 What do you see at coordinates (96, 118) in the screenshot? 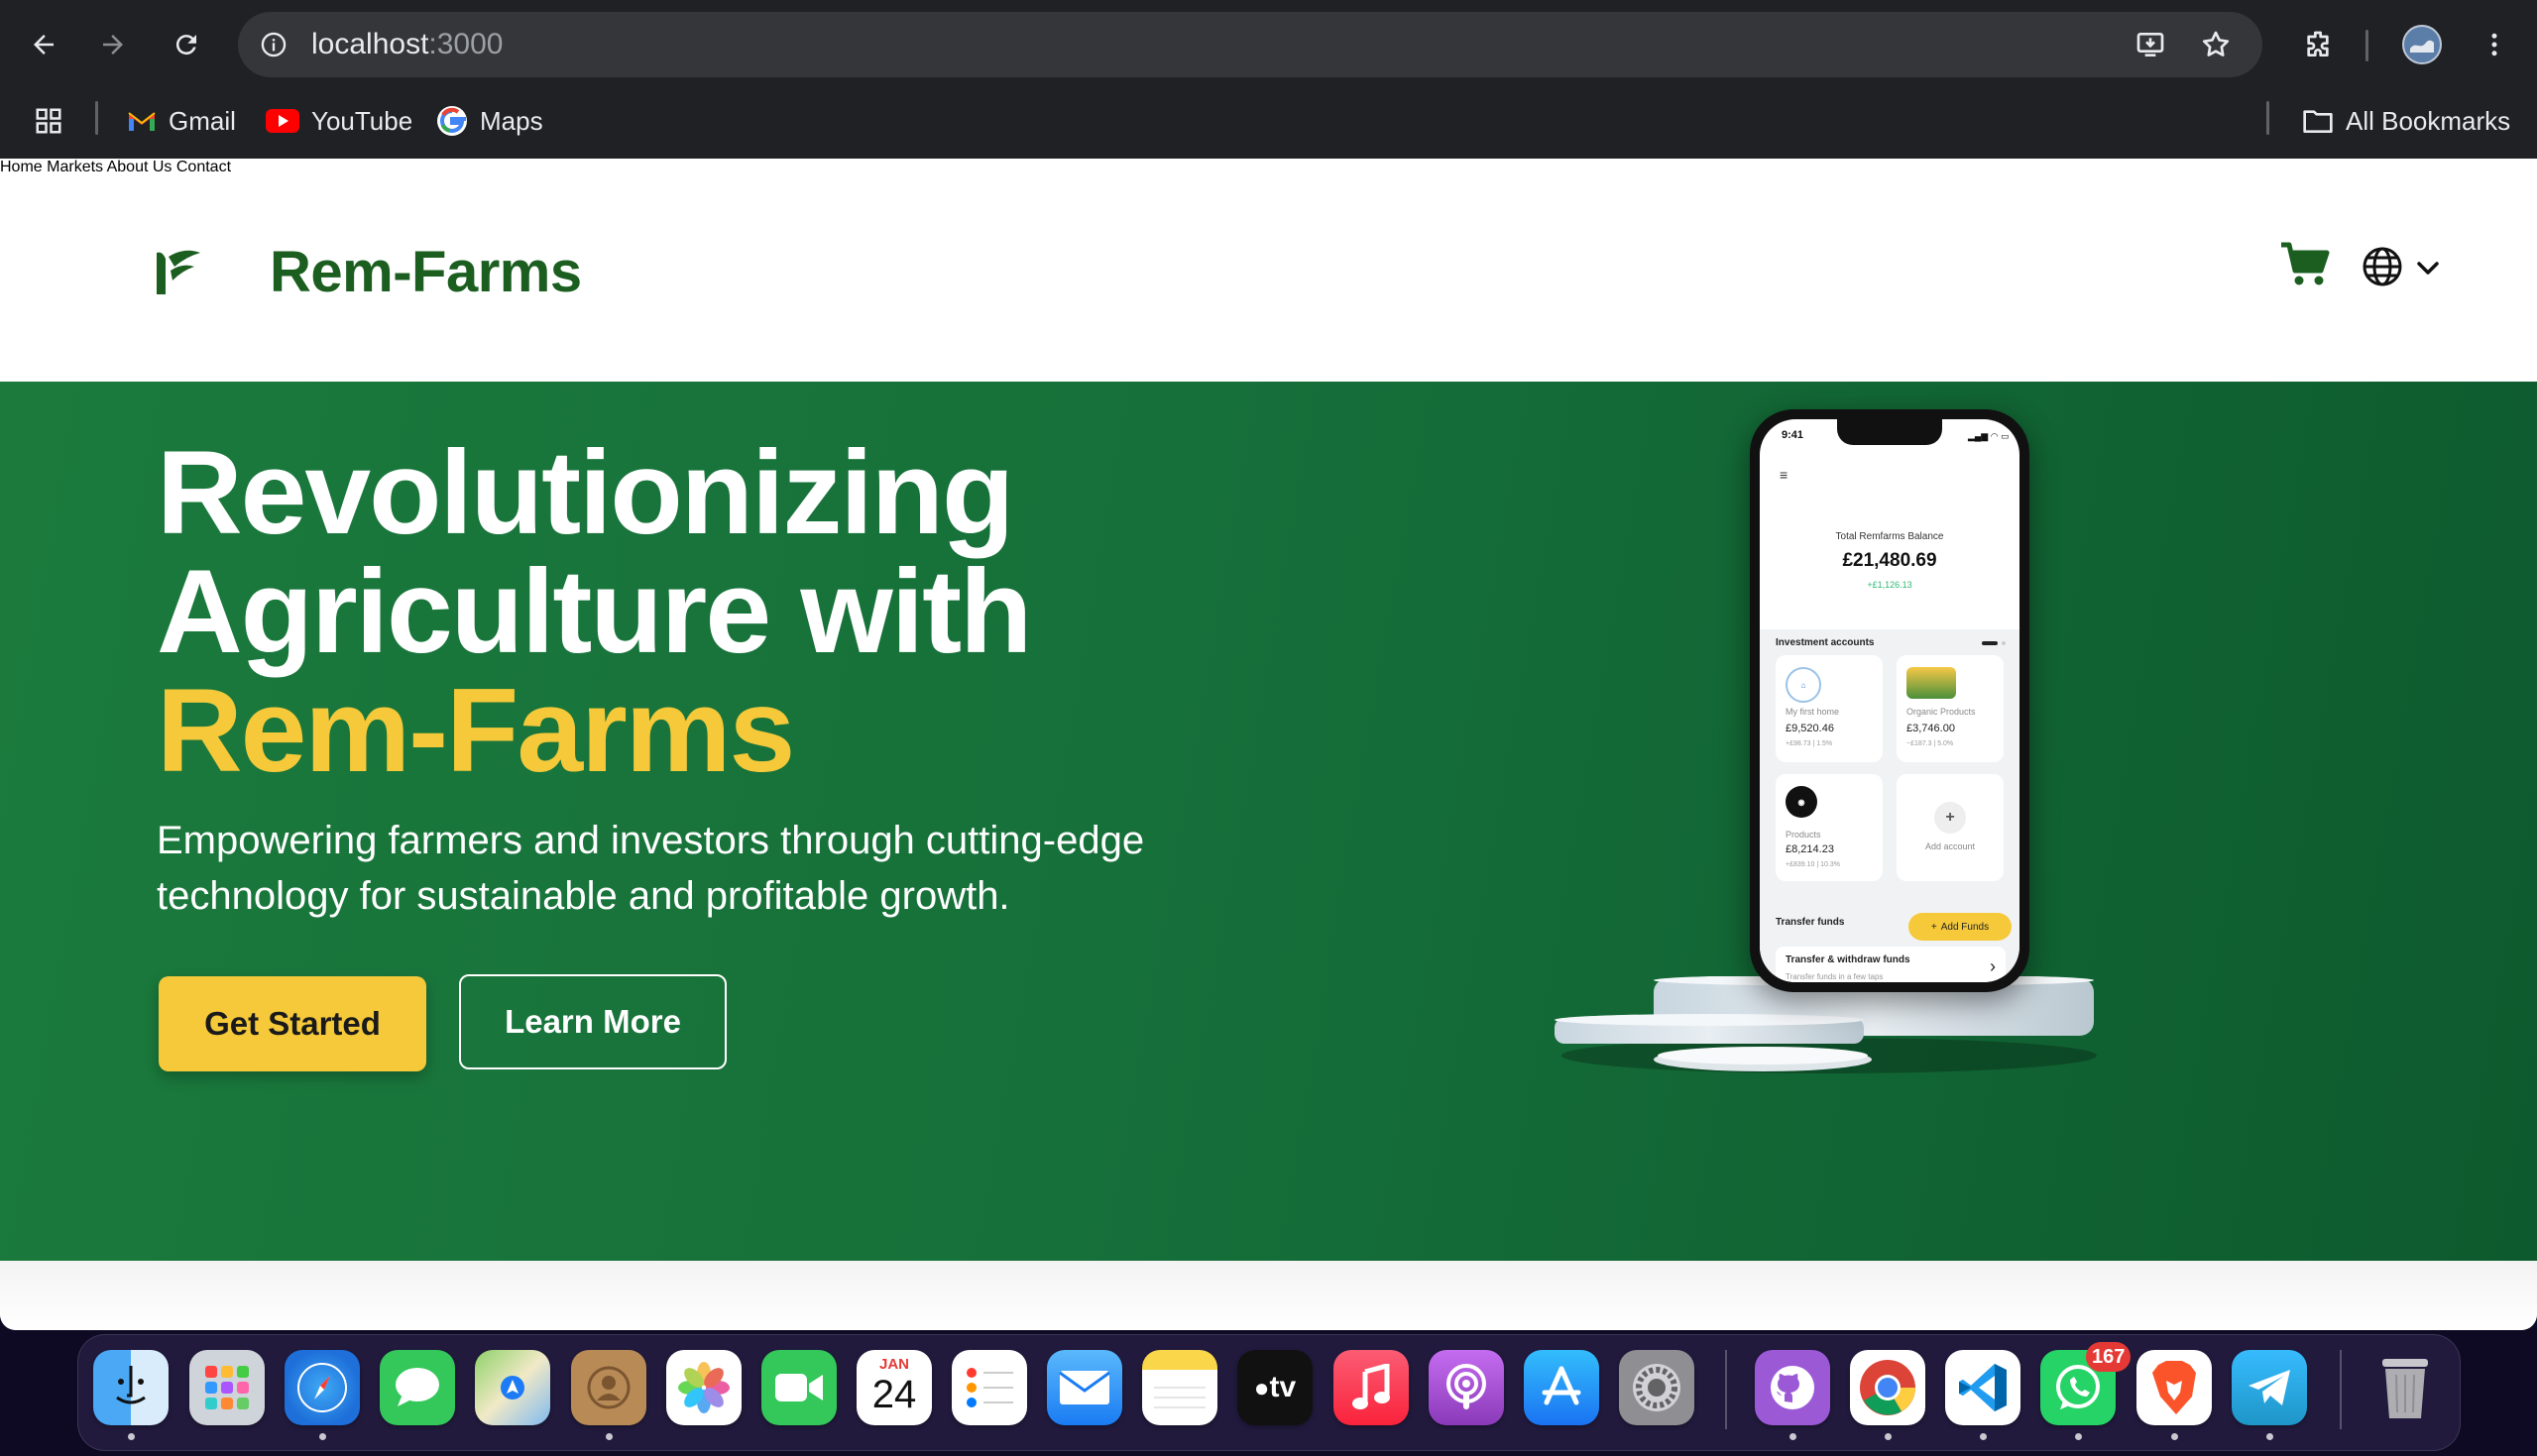
I see `bookmarks-divider` at bounding box center [96, 118].